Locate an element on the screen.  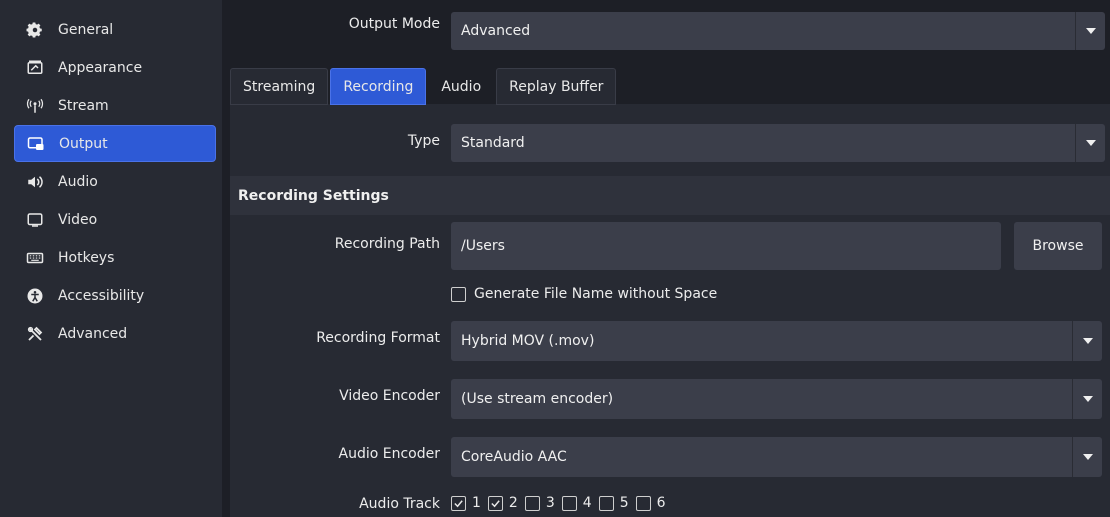
sidebar-item-label: Video is located at coordinates (78, 219).